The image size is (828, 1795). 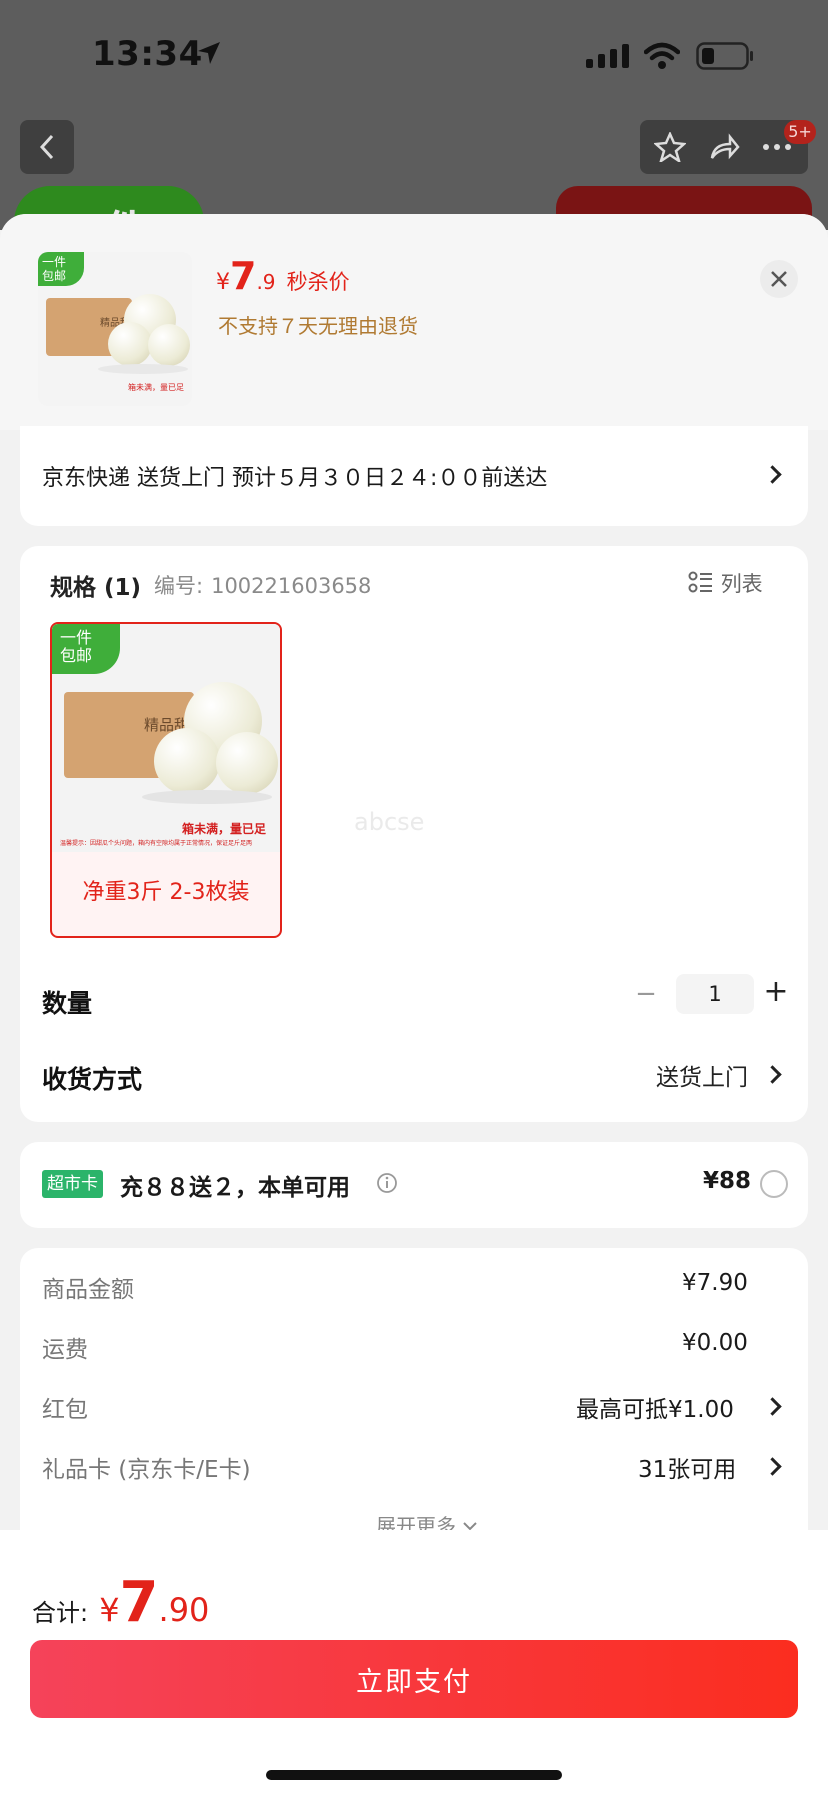 What do you see at coordinates (72, 1184) in the screenshot?
I see `supermarket-card-badge: 超市卡` at bounding box center [72, 1184].